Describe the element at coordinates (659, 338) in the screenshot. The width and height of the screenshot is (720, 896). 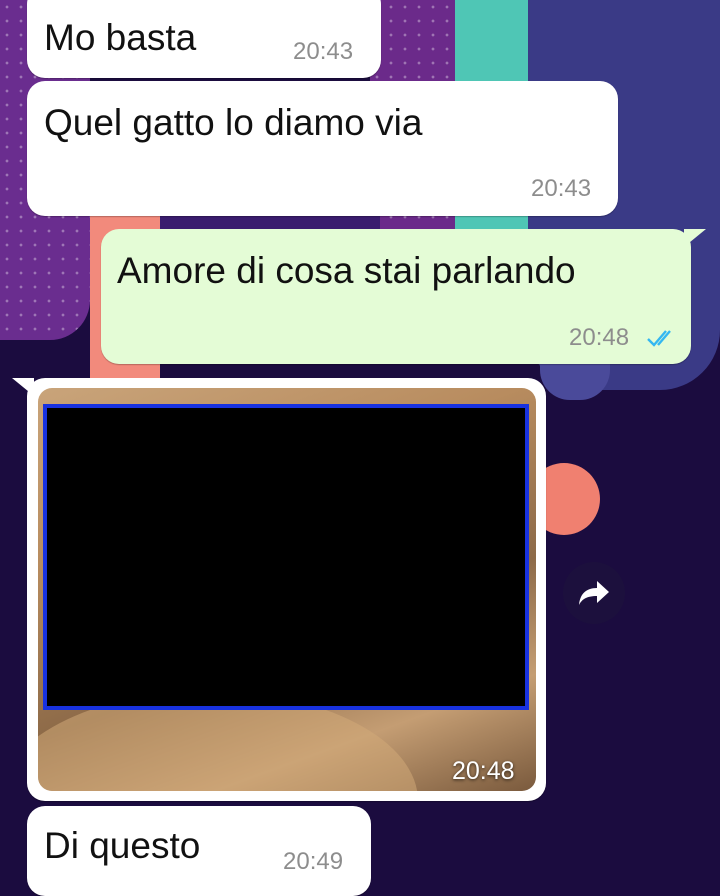
I see `double-check-icon` at that location.